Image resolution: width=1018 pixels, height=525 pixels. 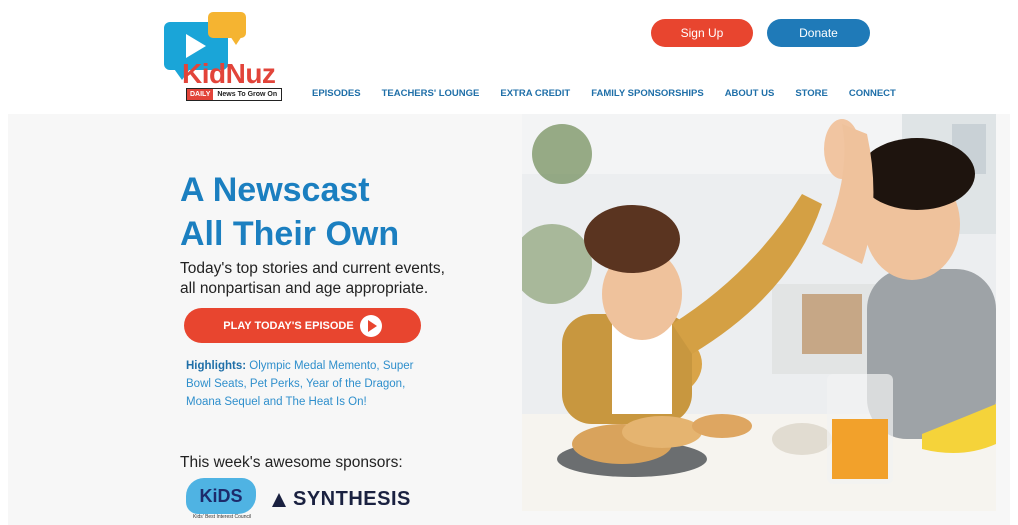 What do you see at coordinates (290, 234) in the screenshot?
I see `headline-line-2: All Their Own` at bounding box center [290, 234].